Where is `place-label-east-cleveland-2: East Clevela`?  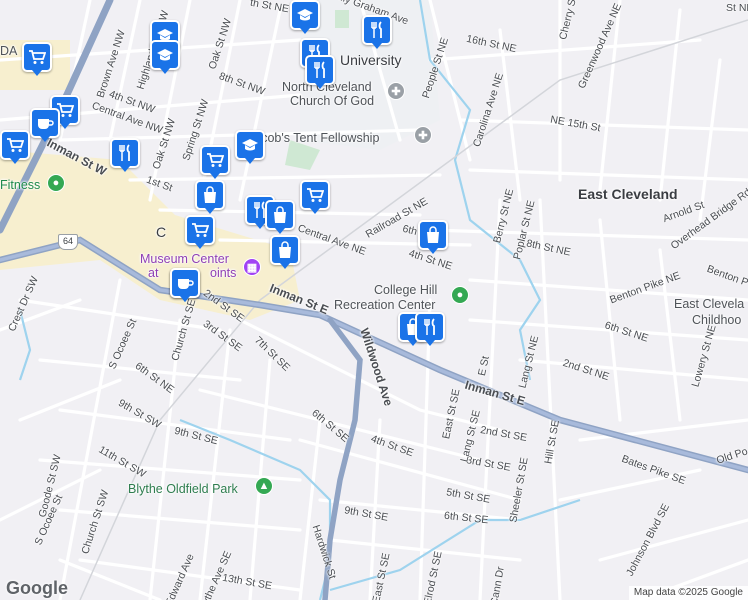
place-label-east-cleveland-2: East Clevela is located at coordinates (709, 304).